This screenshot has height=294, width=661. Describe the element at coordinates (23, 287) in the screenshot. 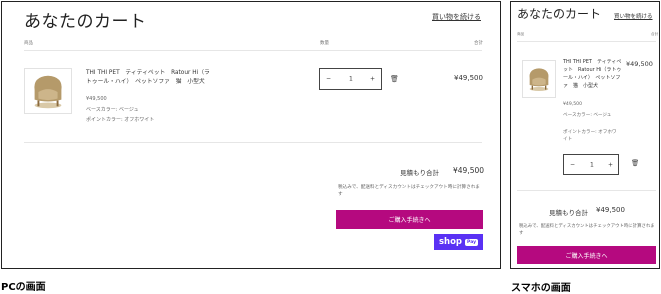

I see `pc-caption: PCの画面` at that location.